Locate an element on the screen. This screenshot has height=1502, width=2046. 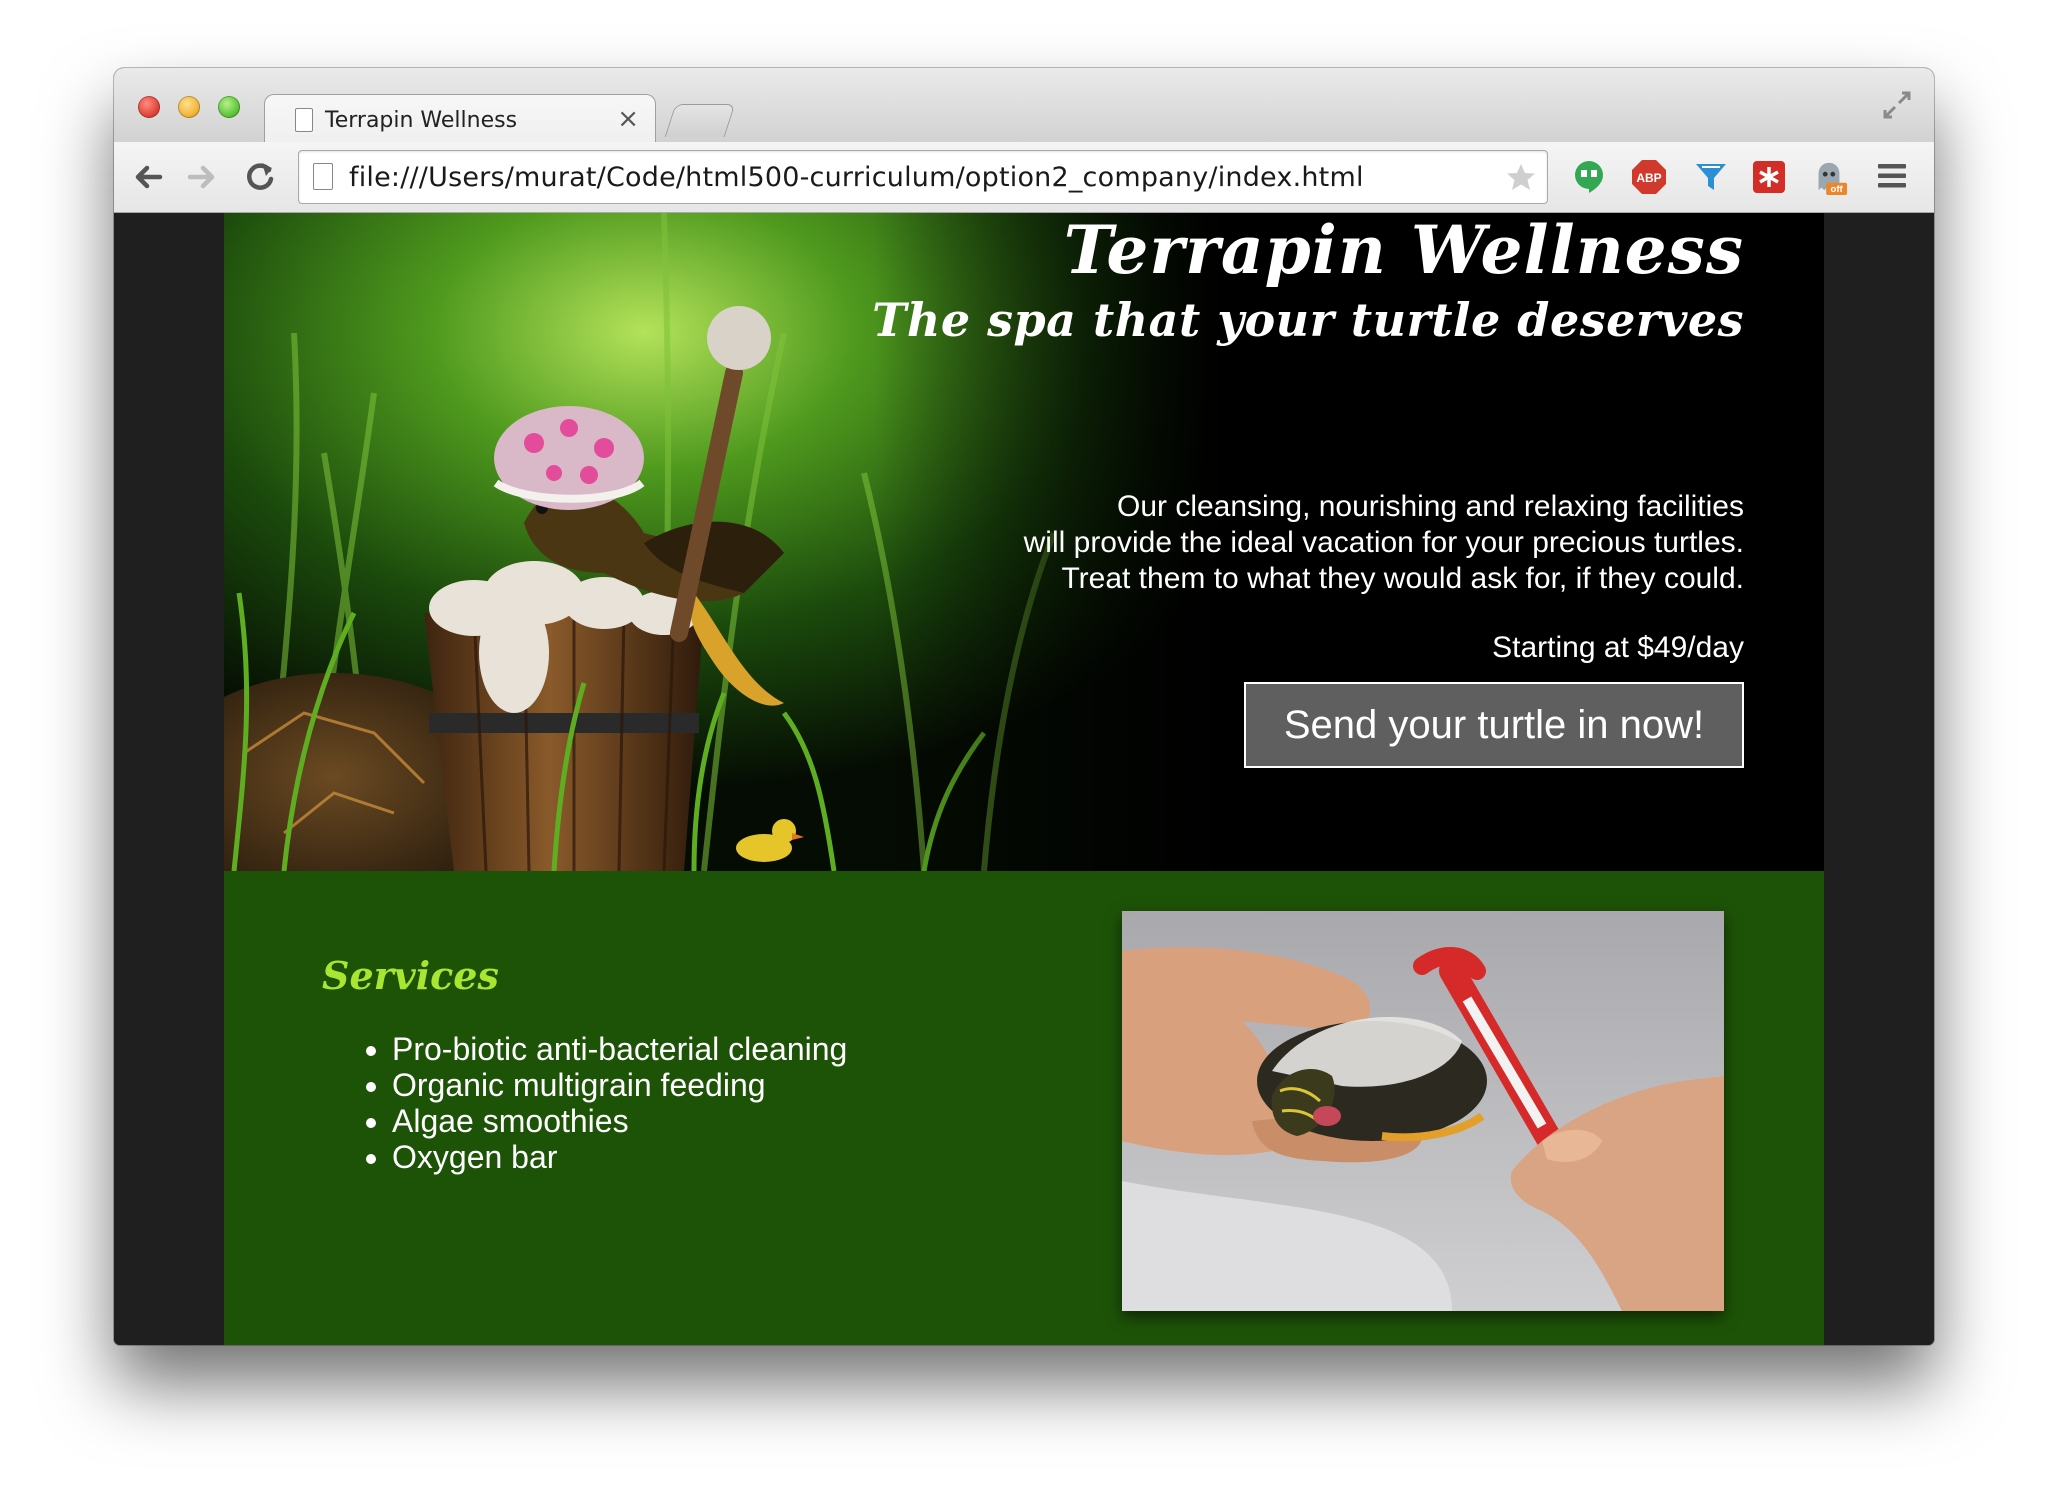
ghostery-icon: off is located at coordinates (1829, 177).